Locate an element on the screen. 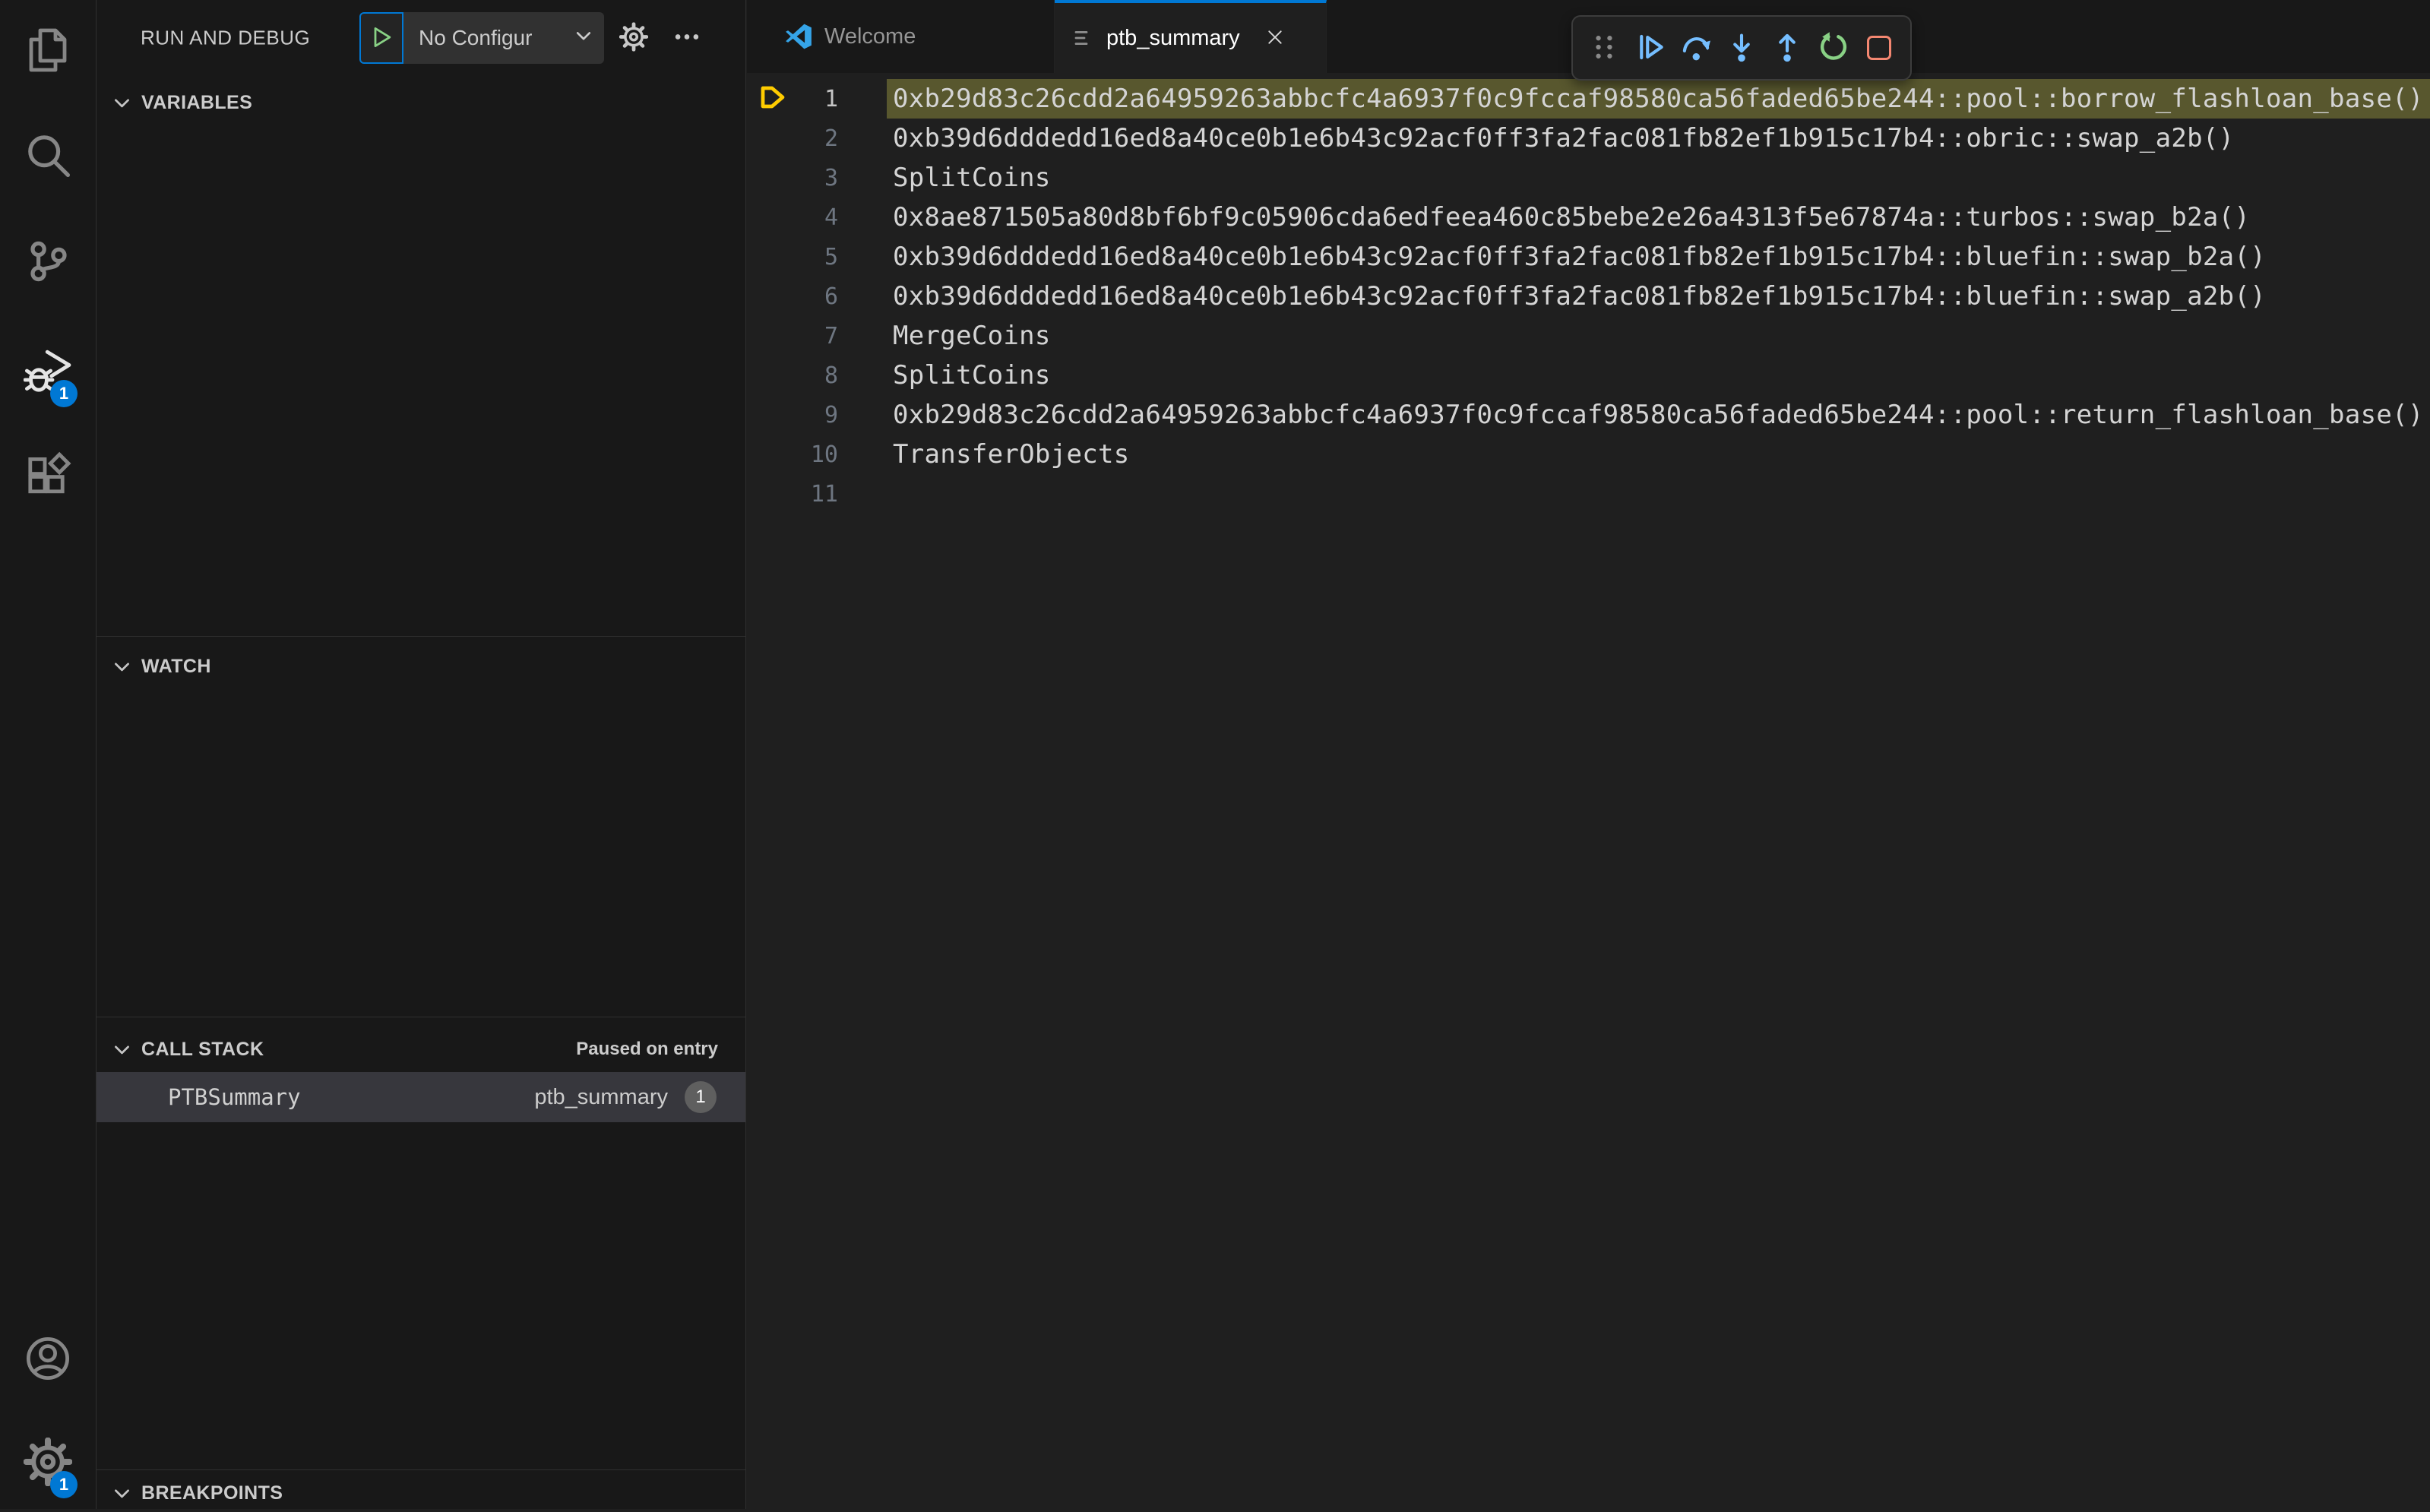 This screenshot has height=1512, width=2430. debug-config-dropdown: No Configur is located at coordinates (503, 38).